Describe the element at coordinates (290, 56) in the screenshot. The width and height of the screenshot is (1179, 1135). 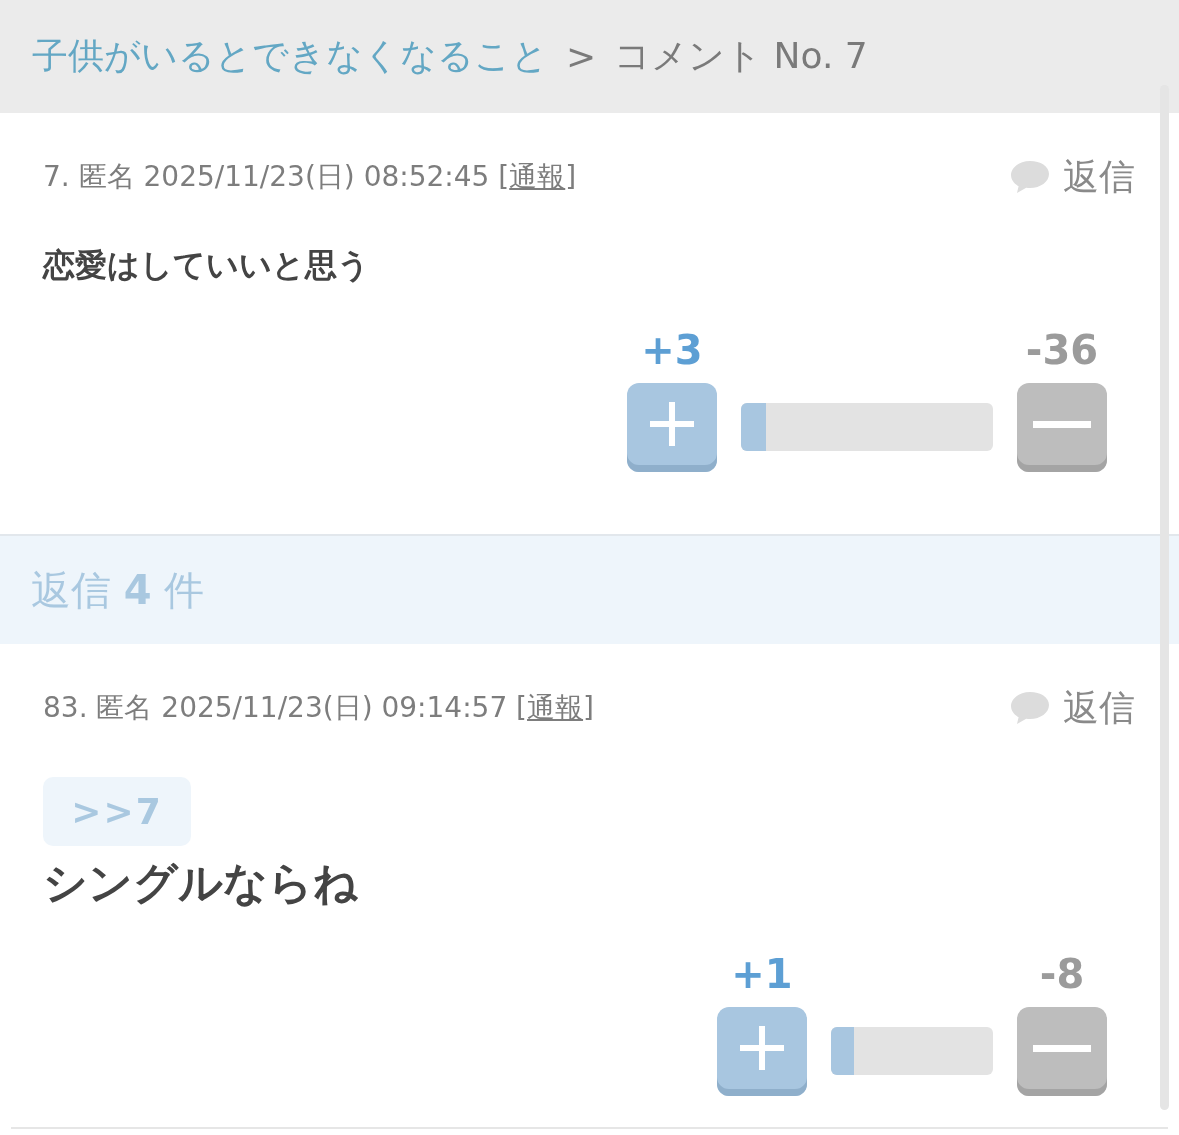
I see `breadcrumb-link: 子供がいるとできなくなること` at that location.